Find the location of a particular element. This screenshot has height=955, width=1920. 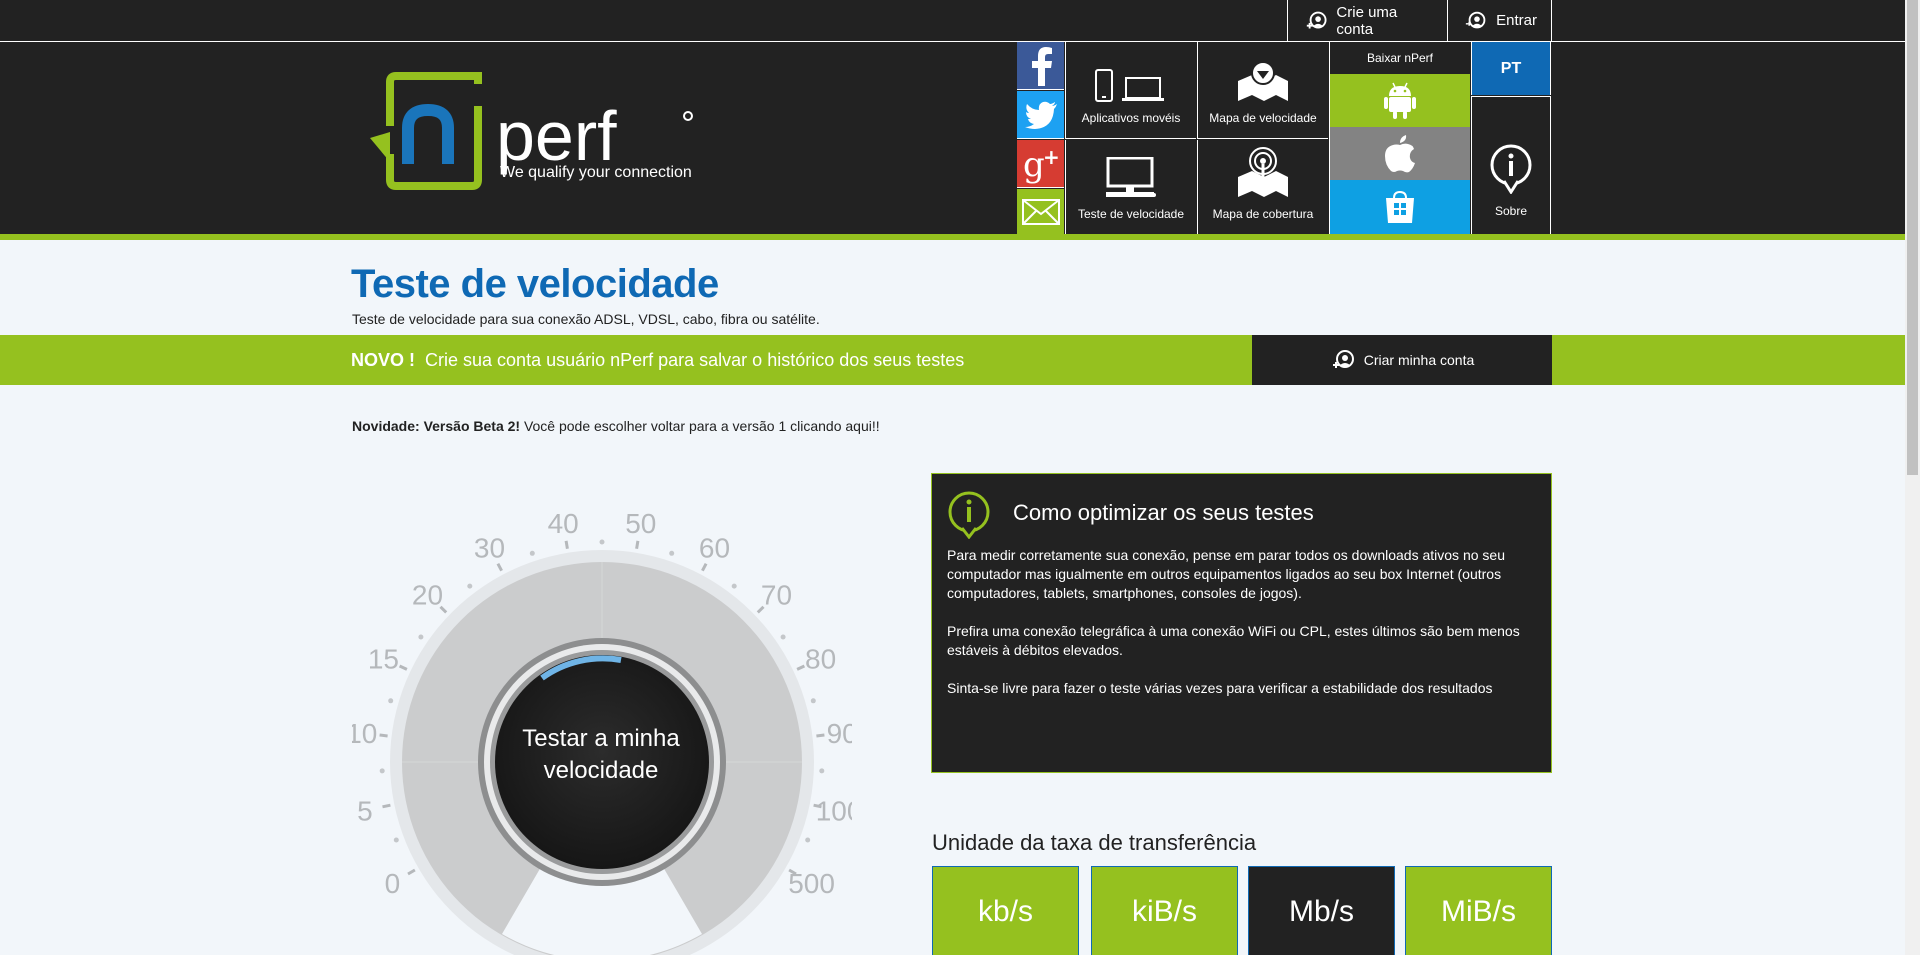

google-plus-link: g + is located at coordinates (1040, 164).